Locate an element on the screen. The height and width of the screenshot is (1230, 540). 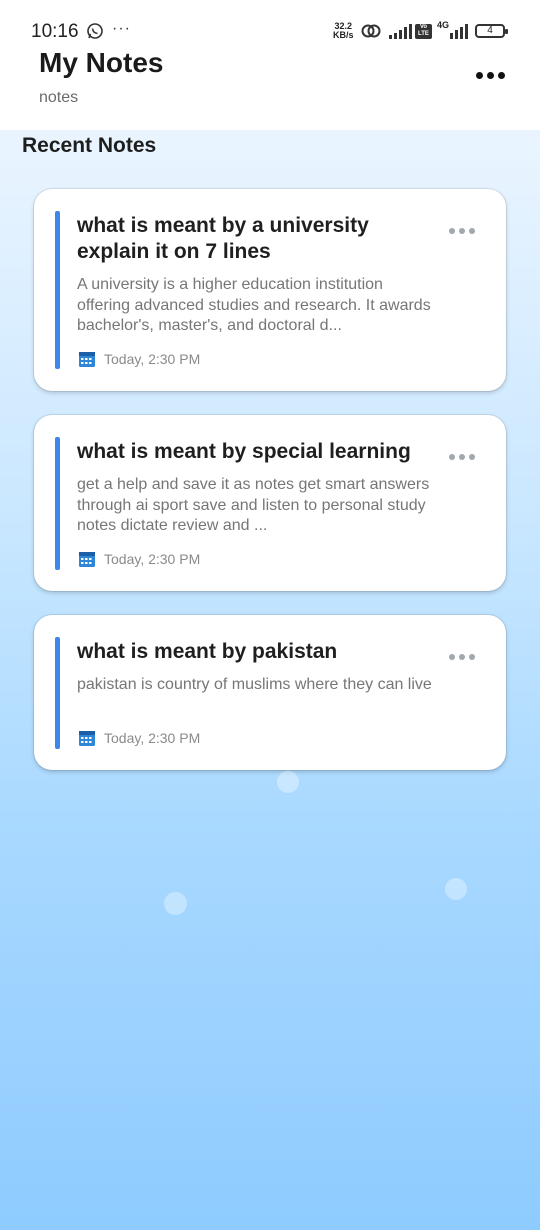
page-subtitle: notes is located at coordinates (59, 97).